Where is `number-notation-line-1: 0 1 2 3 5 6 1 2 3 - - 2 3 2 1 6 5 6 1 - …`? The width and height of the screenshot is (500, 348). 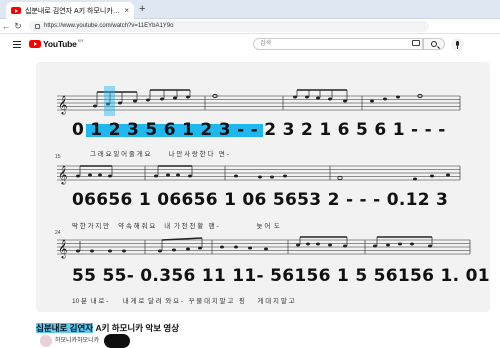 number-notation-line-1: 0 1 2 3 5 6 1 2 3 - - 2 3 2 1 6 5 6 1 - … is located at coordinates (259, 130).